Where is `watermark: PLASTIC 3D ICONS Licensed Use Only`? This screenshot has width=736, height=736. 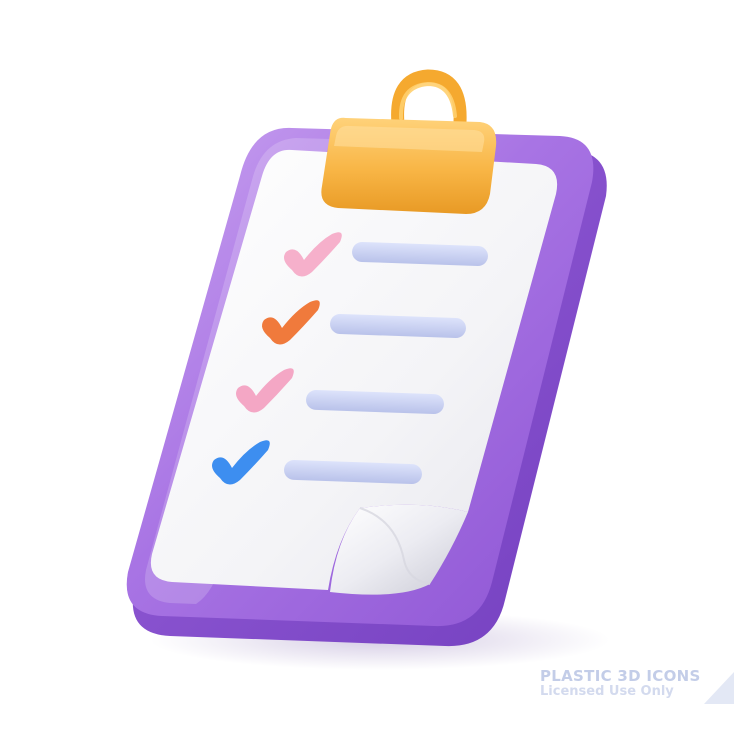
watermark: PLASTIC 3D ICONS Licensed Use Only is located at coordinates (635, 689).